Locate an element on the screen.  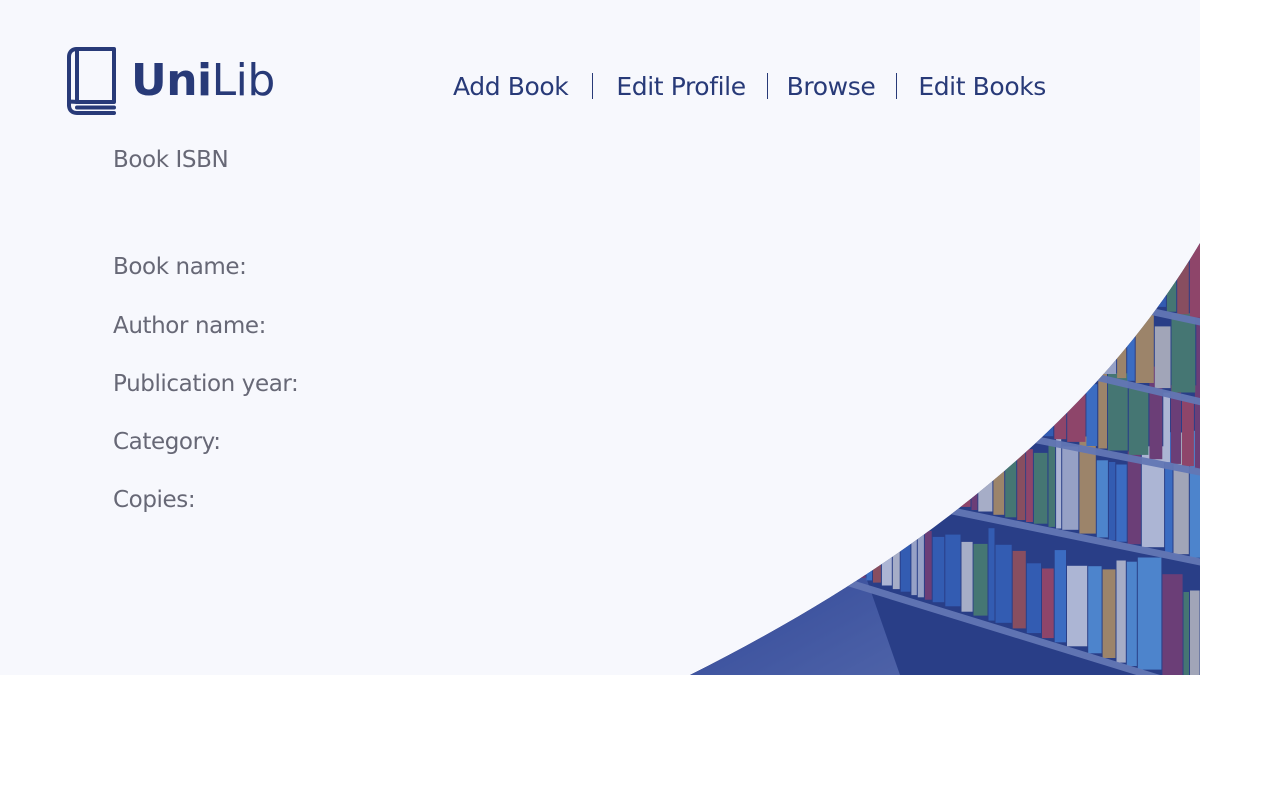
nav-add-book-link: Add Book is located at coordinates (511, 86).